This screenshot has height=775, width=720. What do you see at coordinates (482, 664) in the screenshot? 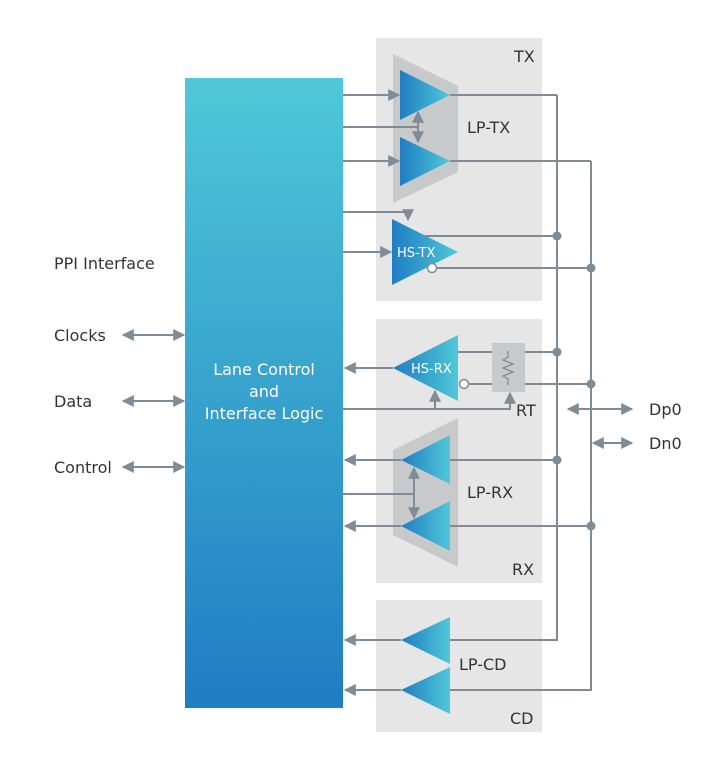
I see `lp-cd-label: LP-CD` at bounding box center [482, 664].